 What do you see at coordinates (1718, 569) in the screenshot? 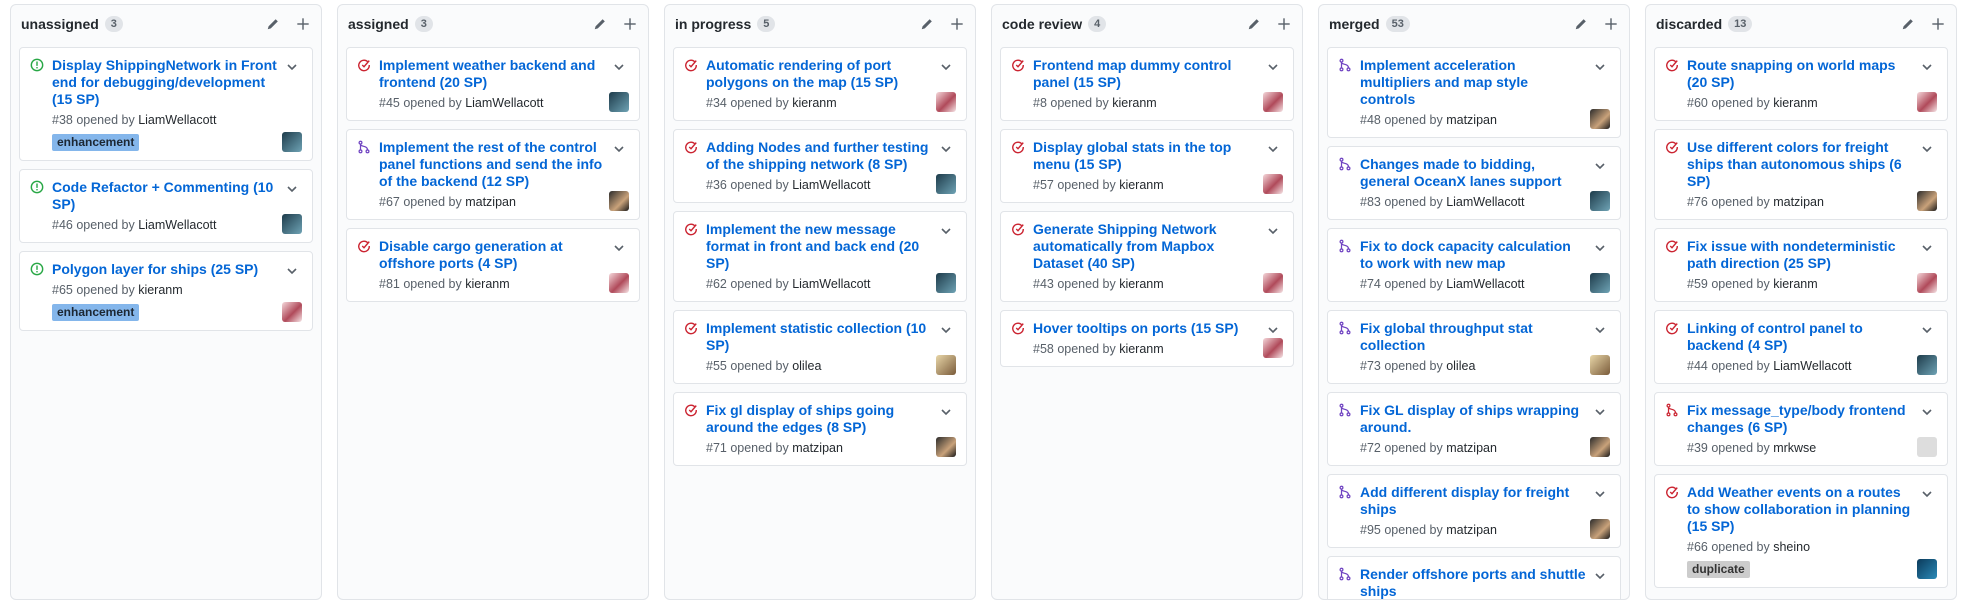
I see `label-badge: duplicate` at bounding box center [1718, 569].